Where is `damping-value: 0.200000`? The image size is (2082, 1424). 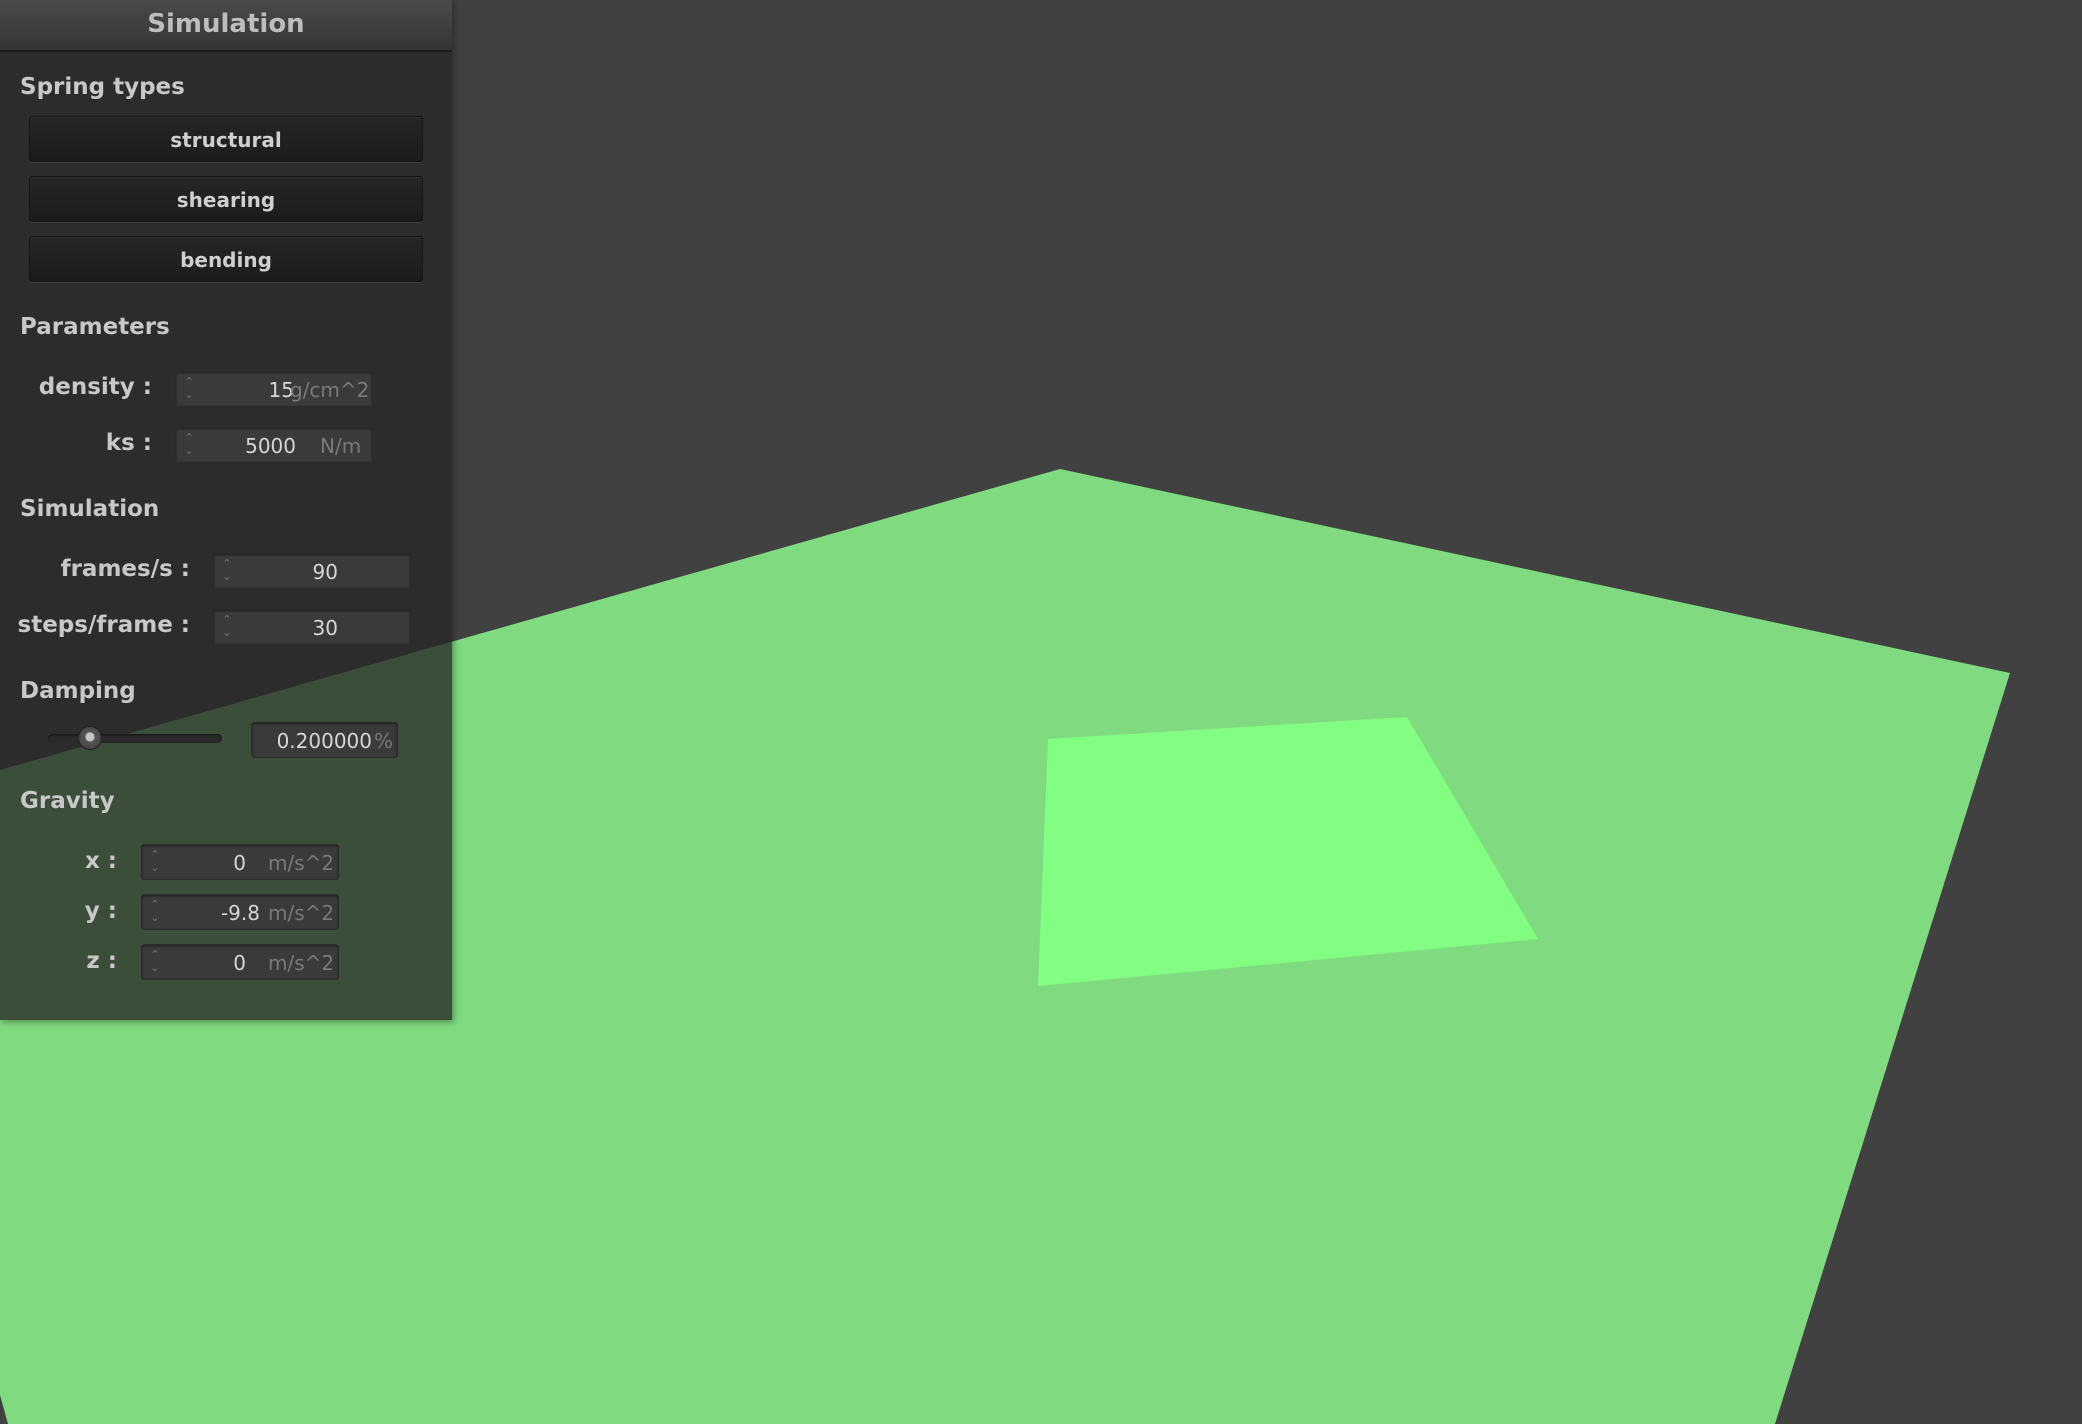
damping-value: 0.200000 is located at coordinates (324, 741).